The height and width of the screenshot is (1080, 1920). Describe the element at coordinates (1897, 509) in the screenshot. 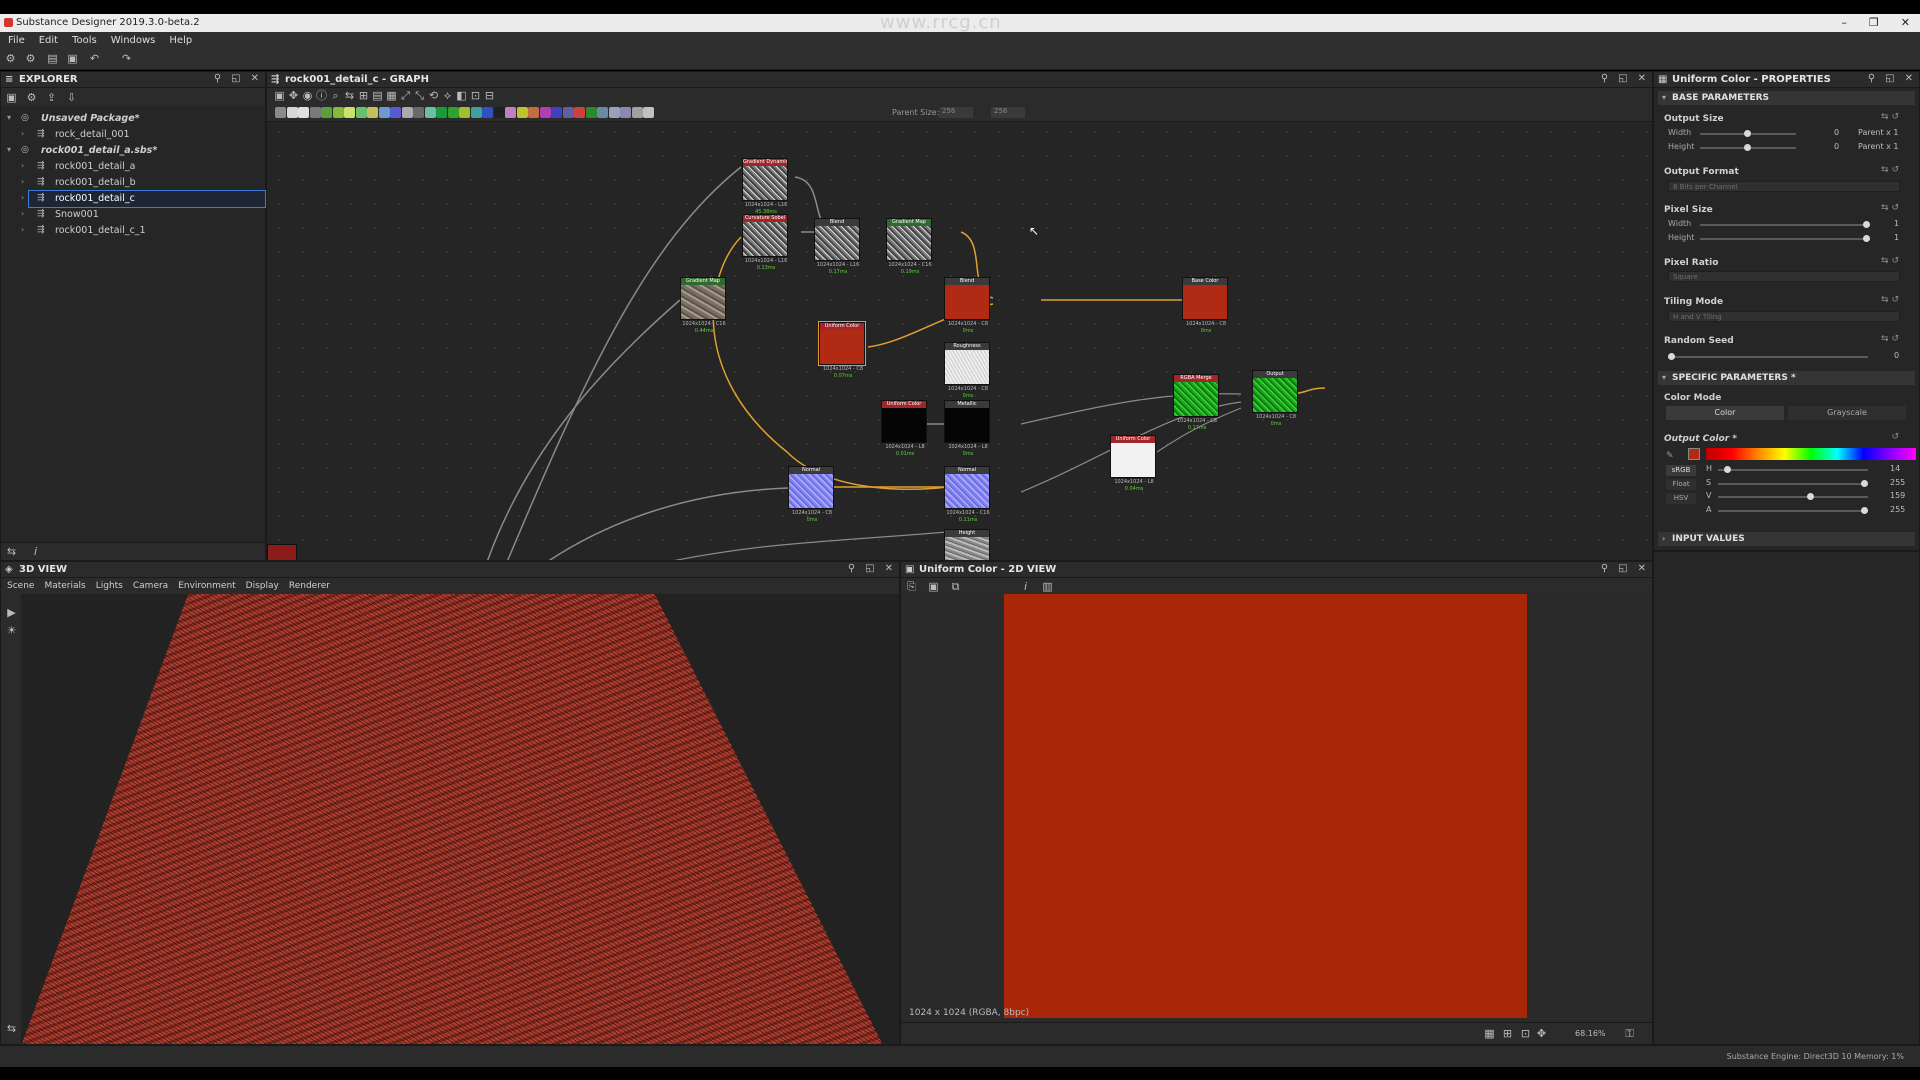

I see `channel-value: 255` at that location.